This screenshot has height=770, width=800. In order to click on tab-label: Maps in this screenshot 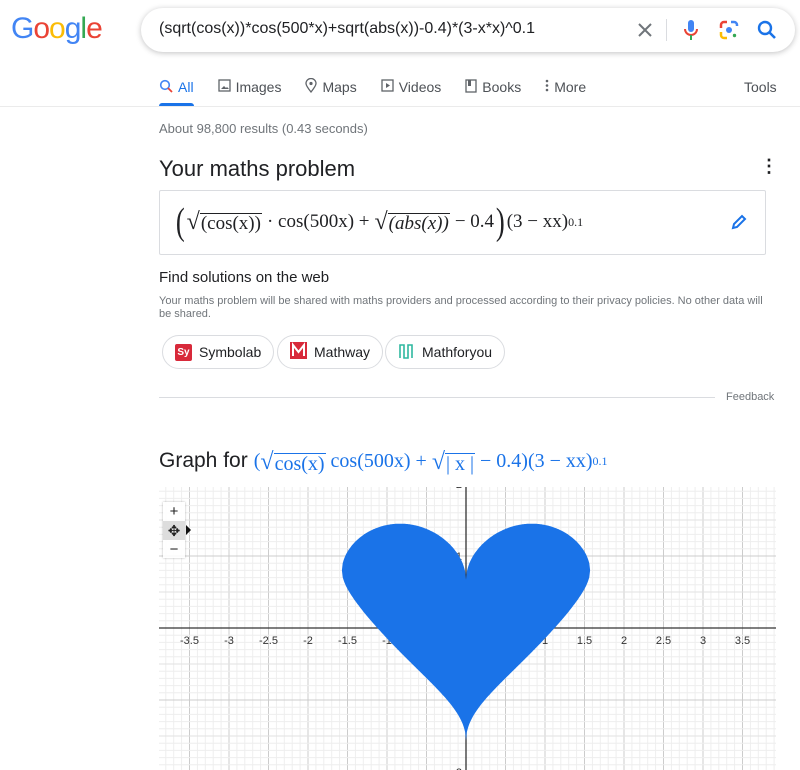, I will do `click(339, 87)`.